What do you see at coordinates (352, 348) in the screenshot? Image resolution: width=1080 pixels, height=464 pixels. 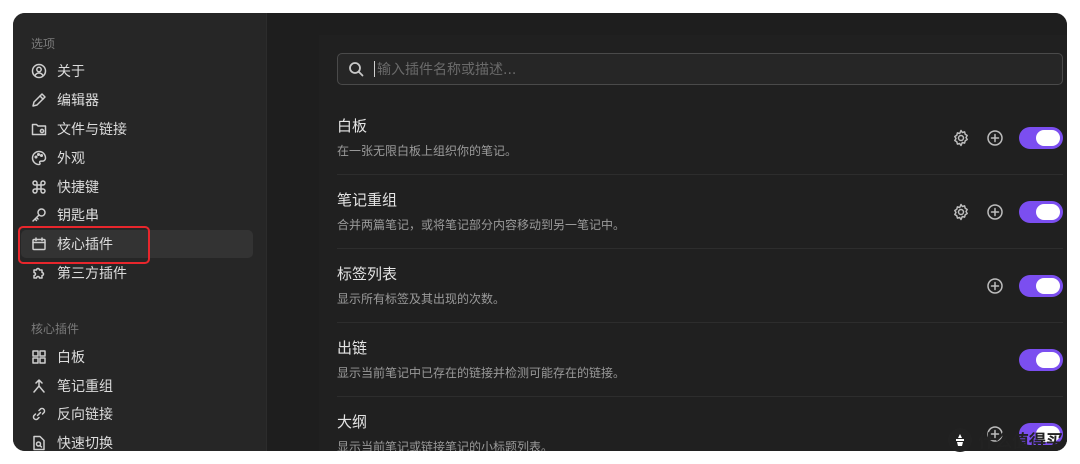 I see `plugin-name: 出链` at bounding box center [352, 348].